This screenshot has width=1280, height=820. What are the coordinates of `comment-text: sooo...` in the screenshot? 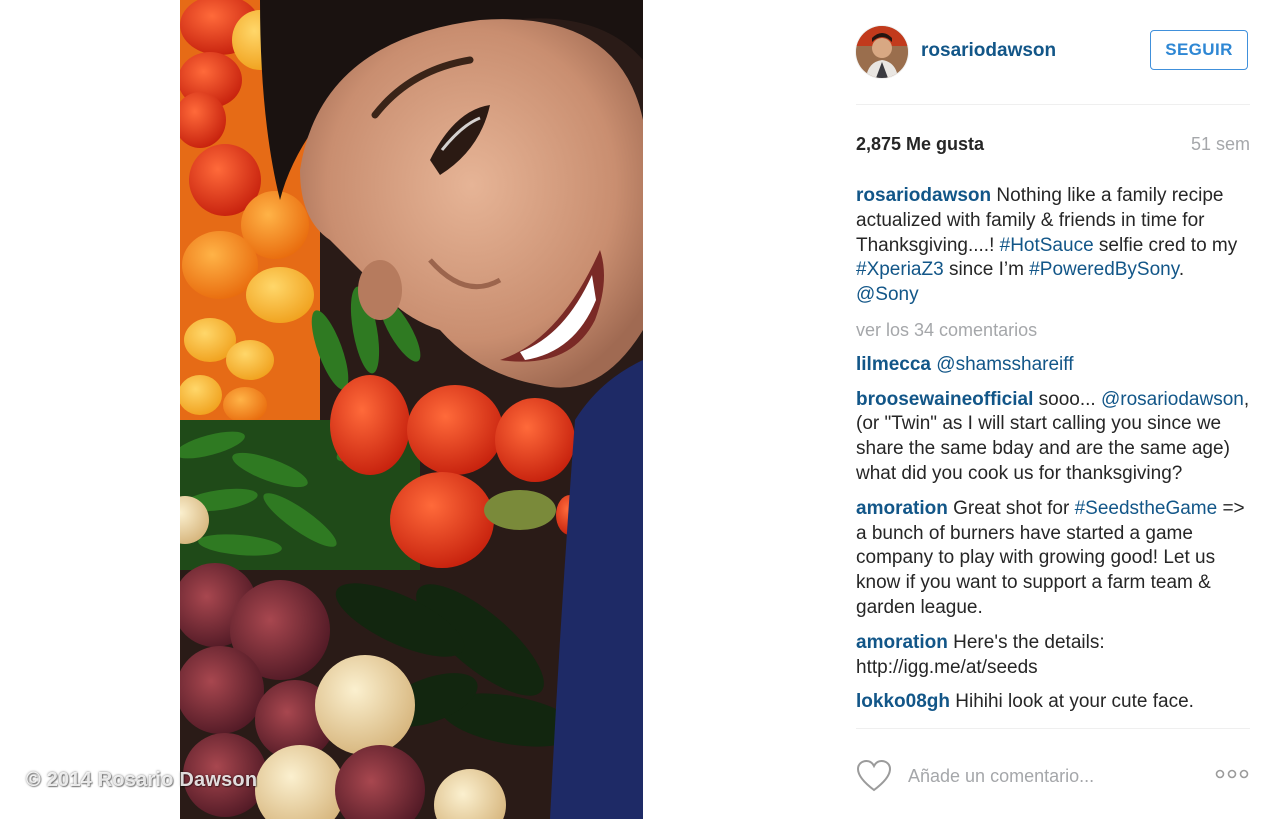 It's located at (1067, 399).